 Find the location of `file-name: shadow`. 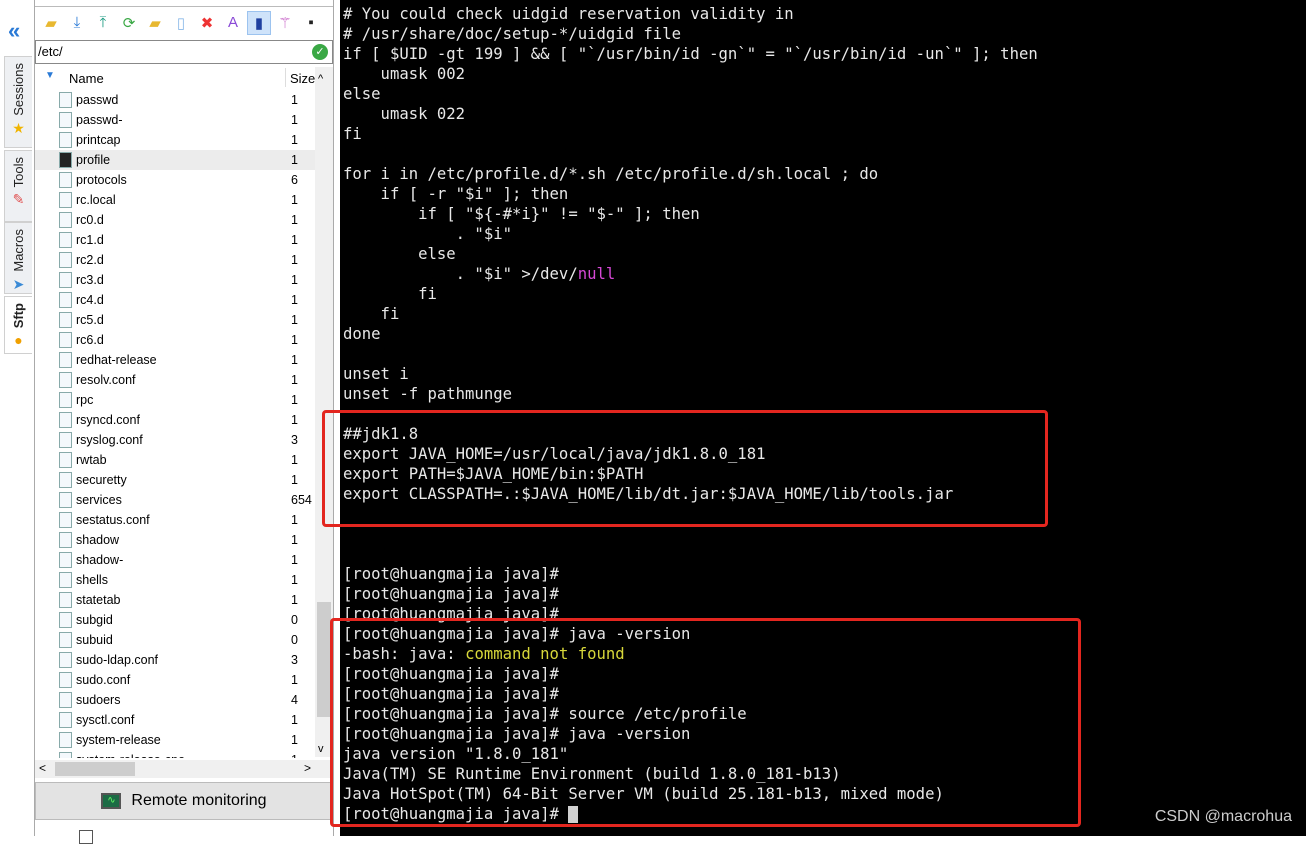

file-name: shadow is located at coordinates (98, 540).